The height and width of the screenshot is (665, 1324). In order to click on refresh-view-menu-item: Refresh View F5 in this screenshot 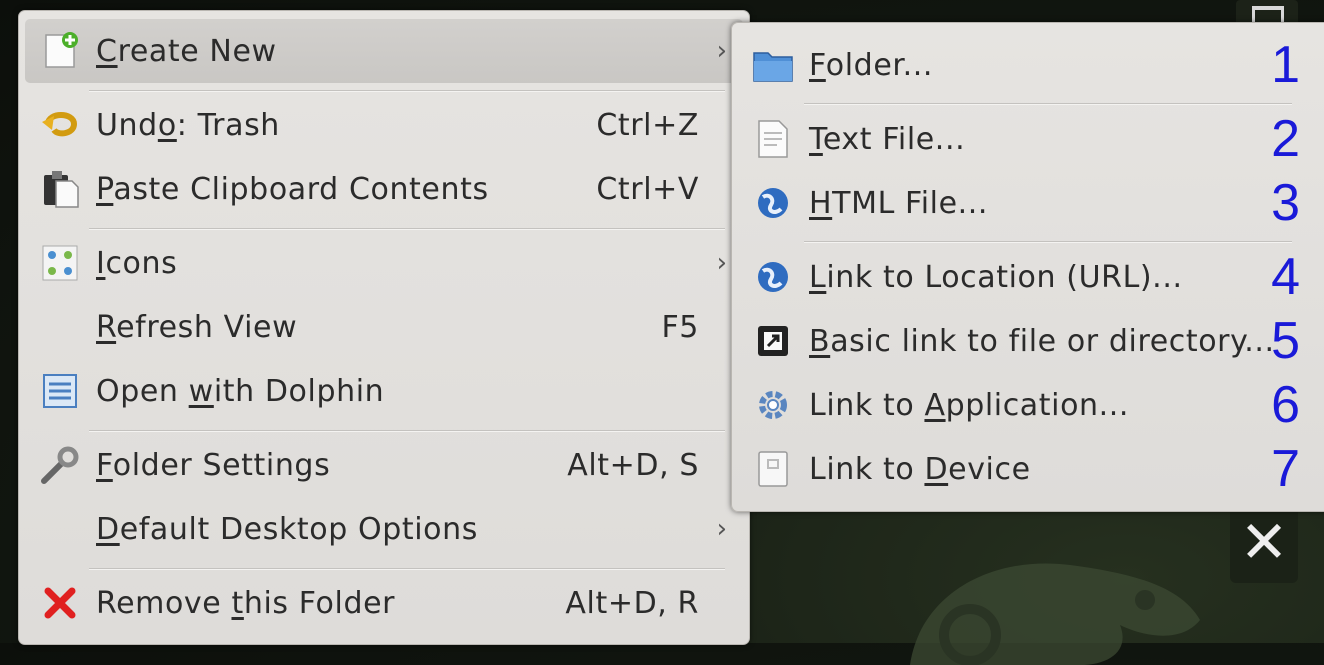, I will do `click(384, 327)`.